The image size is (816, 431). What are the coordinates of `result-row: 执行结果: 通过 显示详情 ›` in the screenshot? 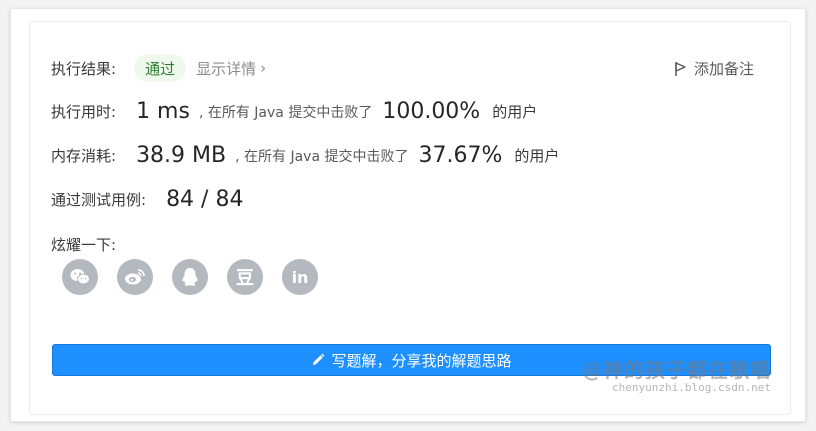 It's located at (158, 68).